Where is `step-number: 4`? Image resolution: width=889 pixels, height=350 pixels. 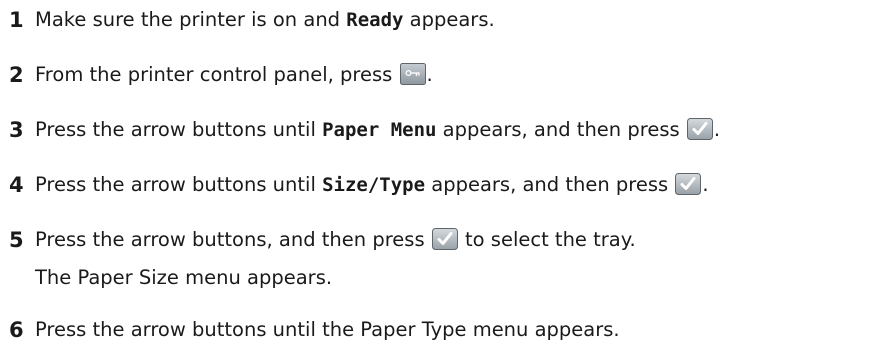
step-number: 4 is located at coordinates (16, 185).